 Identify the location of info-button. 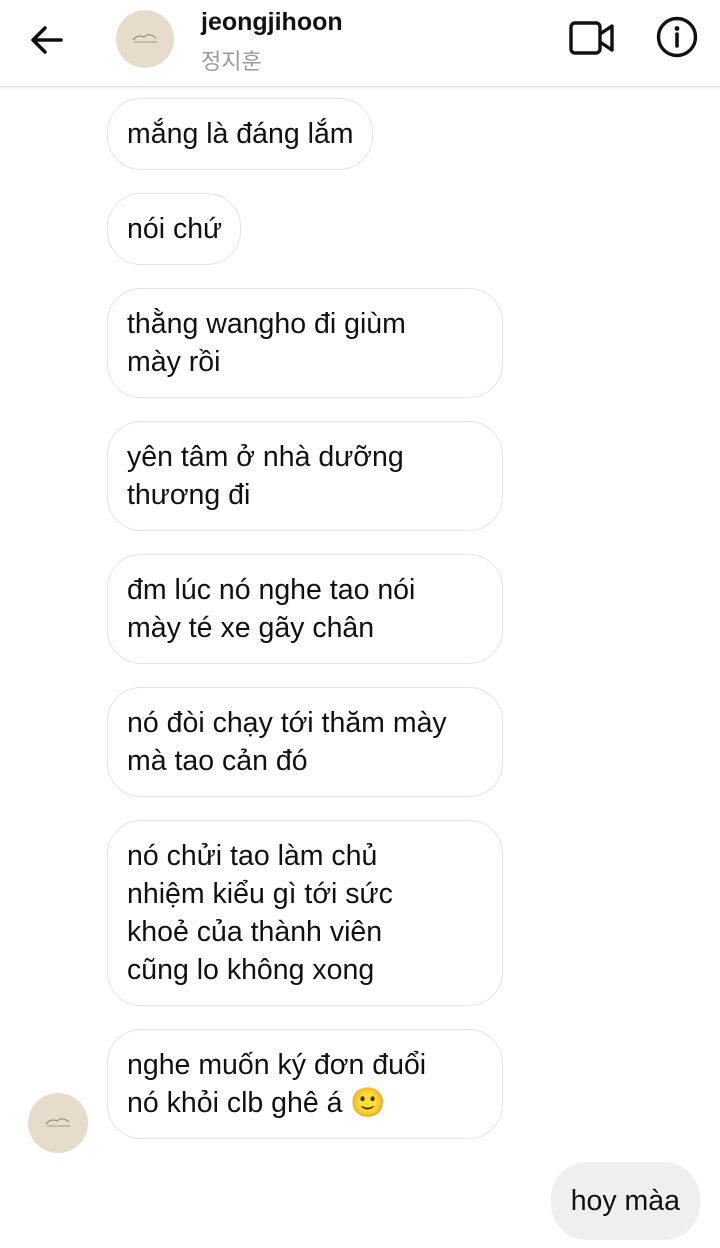
(677, 37).